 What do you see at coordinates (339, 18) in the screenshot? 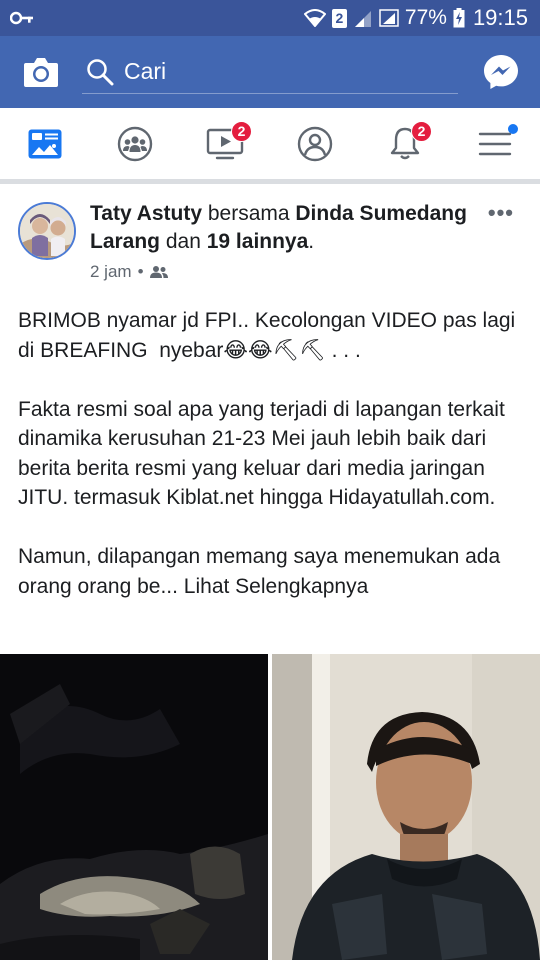
I see `sim-slot-badge: 2` at bounding box center [339, 18].